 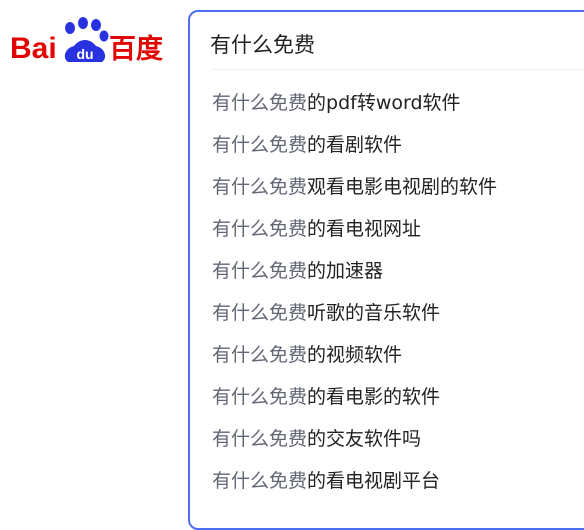 What do you see at coordinates (84, 54) in the screenshot?
I see `logo-text-du: du` at bounding box center [84, 54].